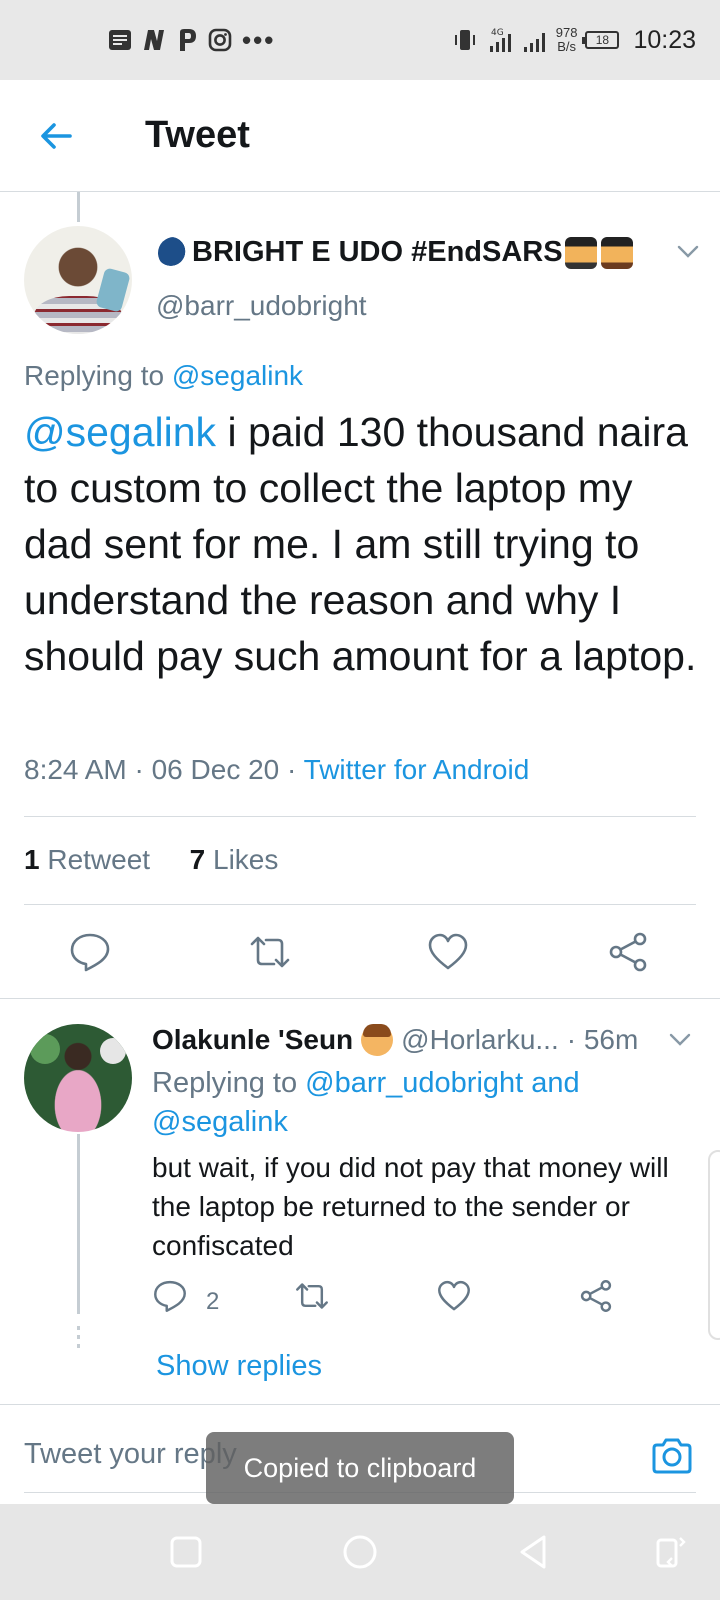 This screenshot has height=1600, width=720. What do you see at coordinates (197, 859) in the screenshot?
I see `like-count: 7` at bounding box center [197, 859].